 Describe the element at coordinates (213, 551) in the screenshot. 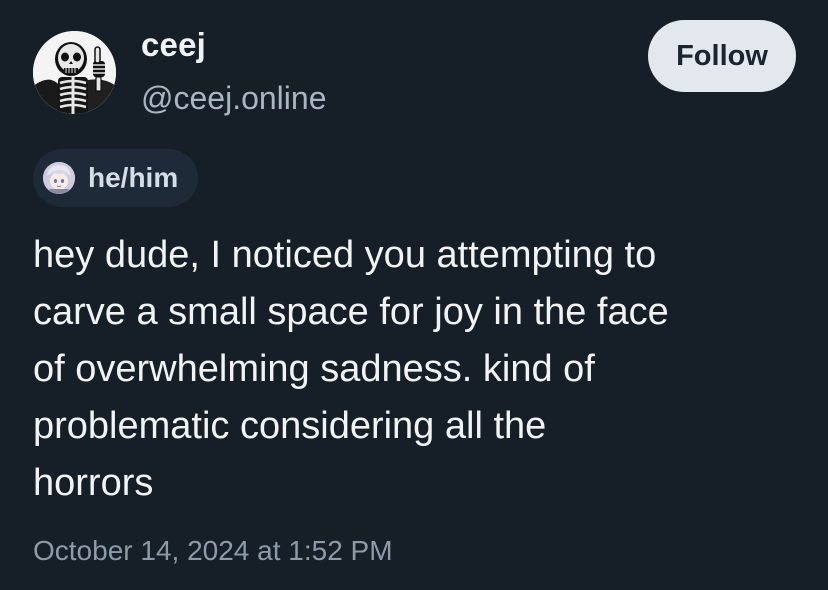

I see `post-timestamp: October 14, 2024 at 1:52 PM` at that location.